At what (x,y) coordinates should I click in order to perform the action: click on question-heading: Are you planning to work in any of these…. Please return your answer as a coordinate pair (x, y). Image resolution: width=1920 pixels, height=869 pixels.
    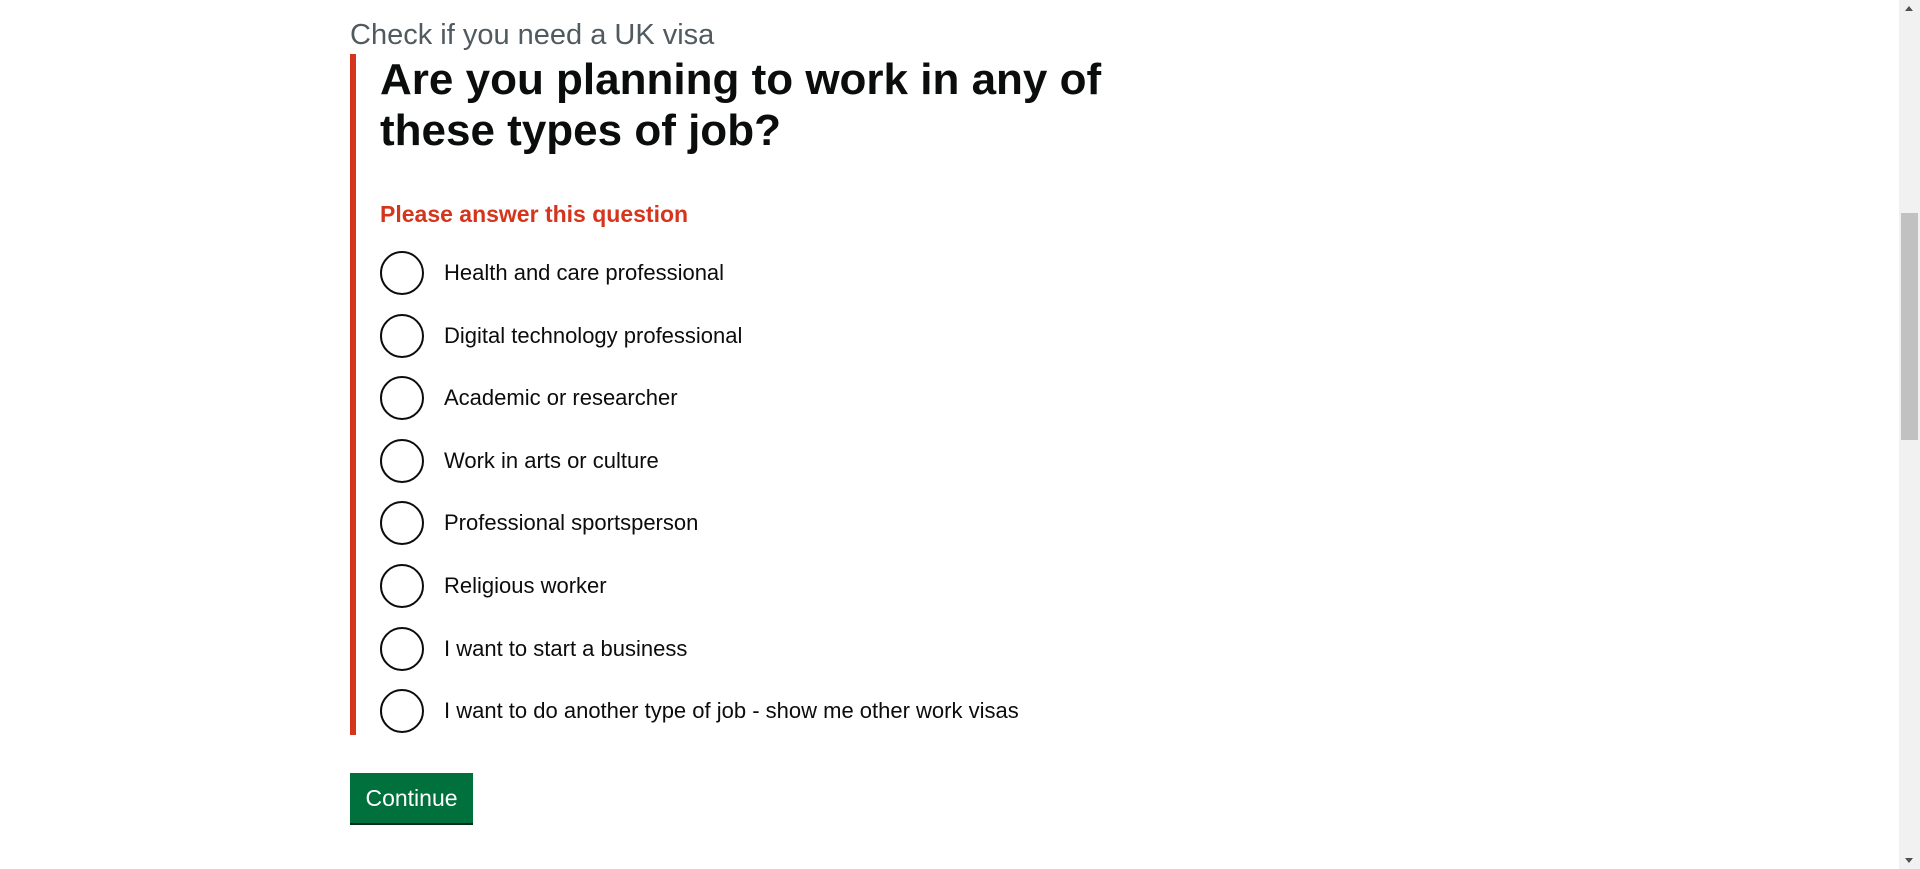
    Looking at the image, I should click on (741, 105).